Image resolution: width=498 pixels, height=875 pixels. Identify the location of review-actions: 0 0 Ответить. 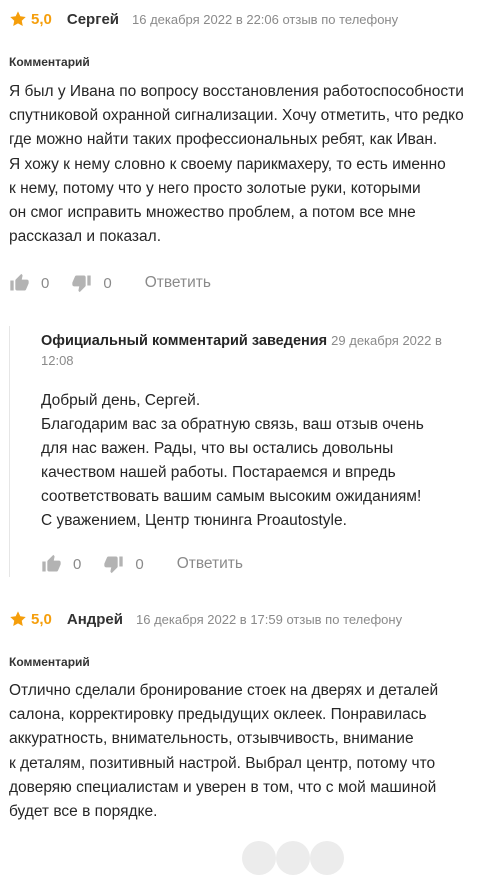
(110, 283).